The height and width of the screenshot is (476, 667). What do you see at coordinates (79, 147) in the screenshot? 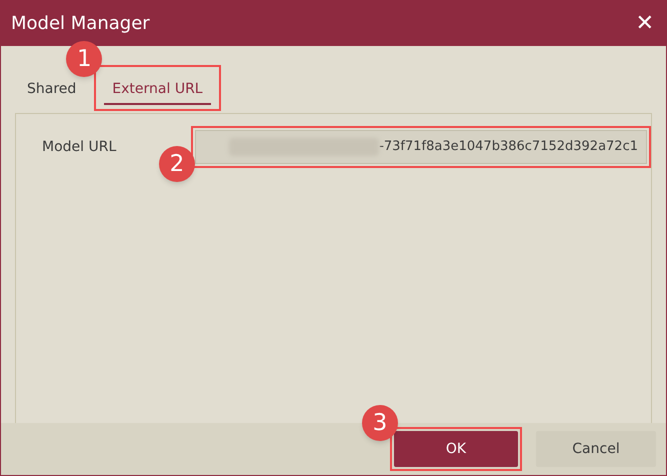
I see `field-label: Model URL` at bounding box center [79, 147].